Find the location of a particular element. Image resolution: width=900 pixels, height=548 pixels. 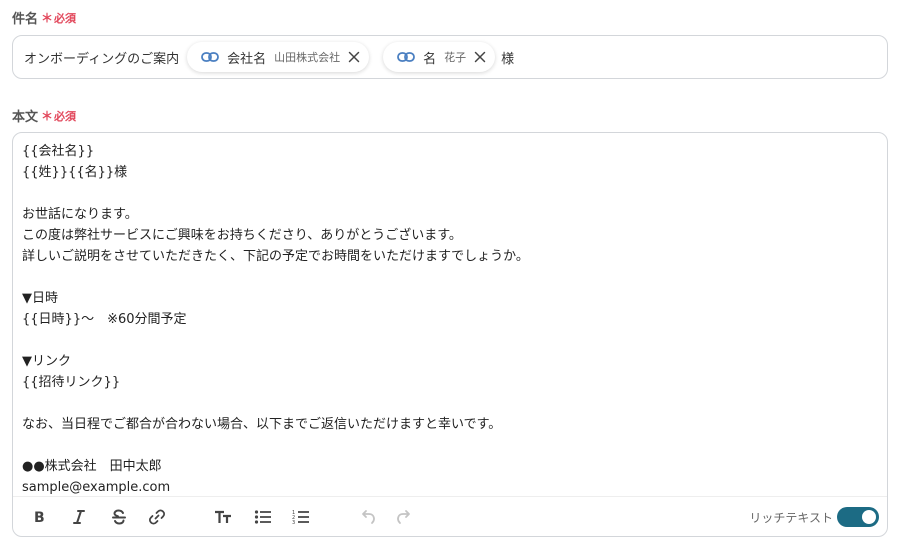

body-label-text: 本文 is located at coordinates (25, 117).